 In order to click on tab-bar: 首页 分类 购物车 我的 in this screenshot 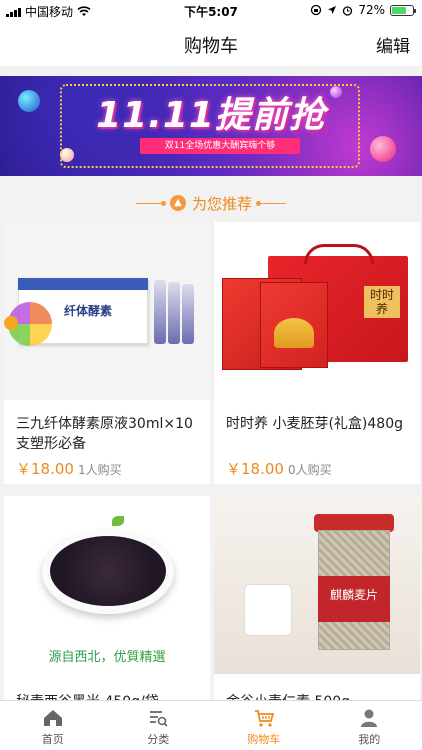, I will do `click(211, 725)`.